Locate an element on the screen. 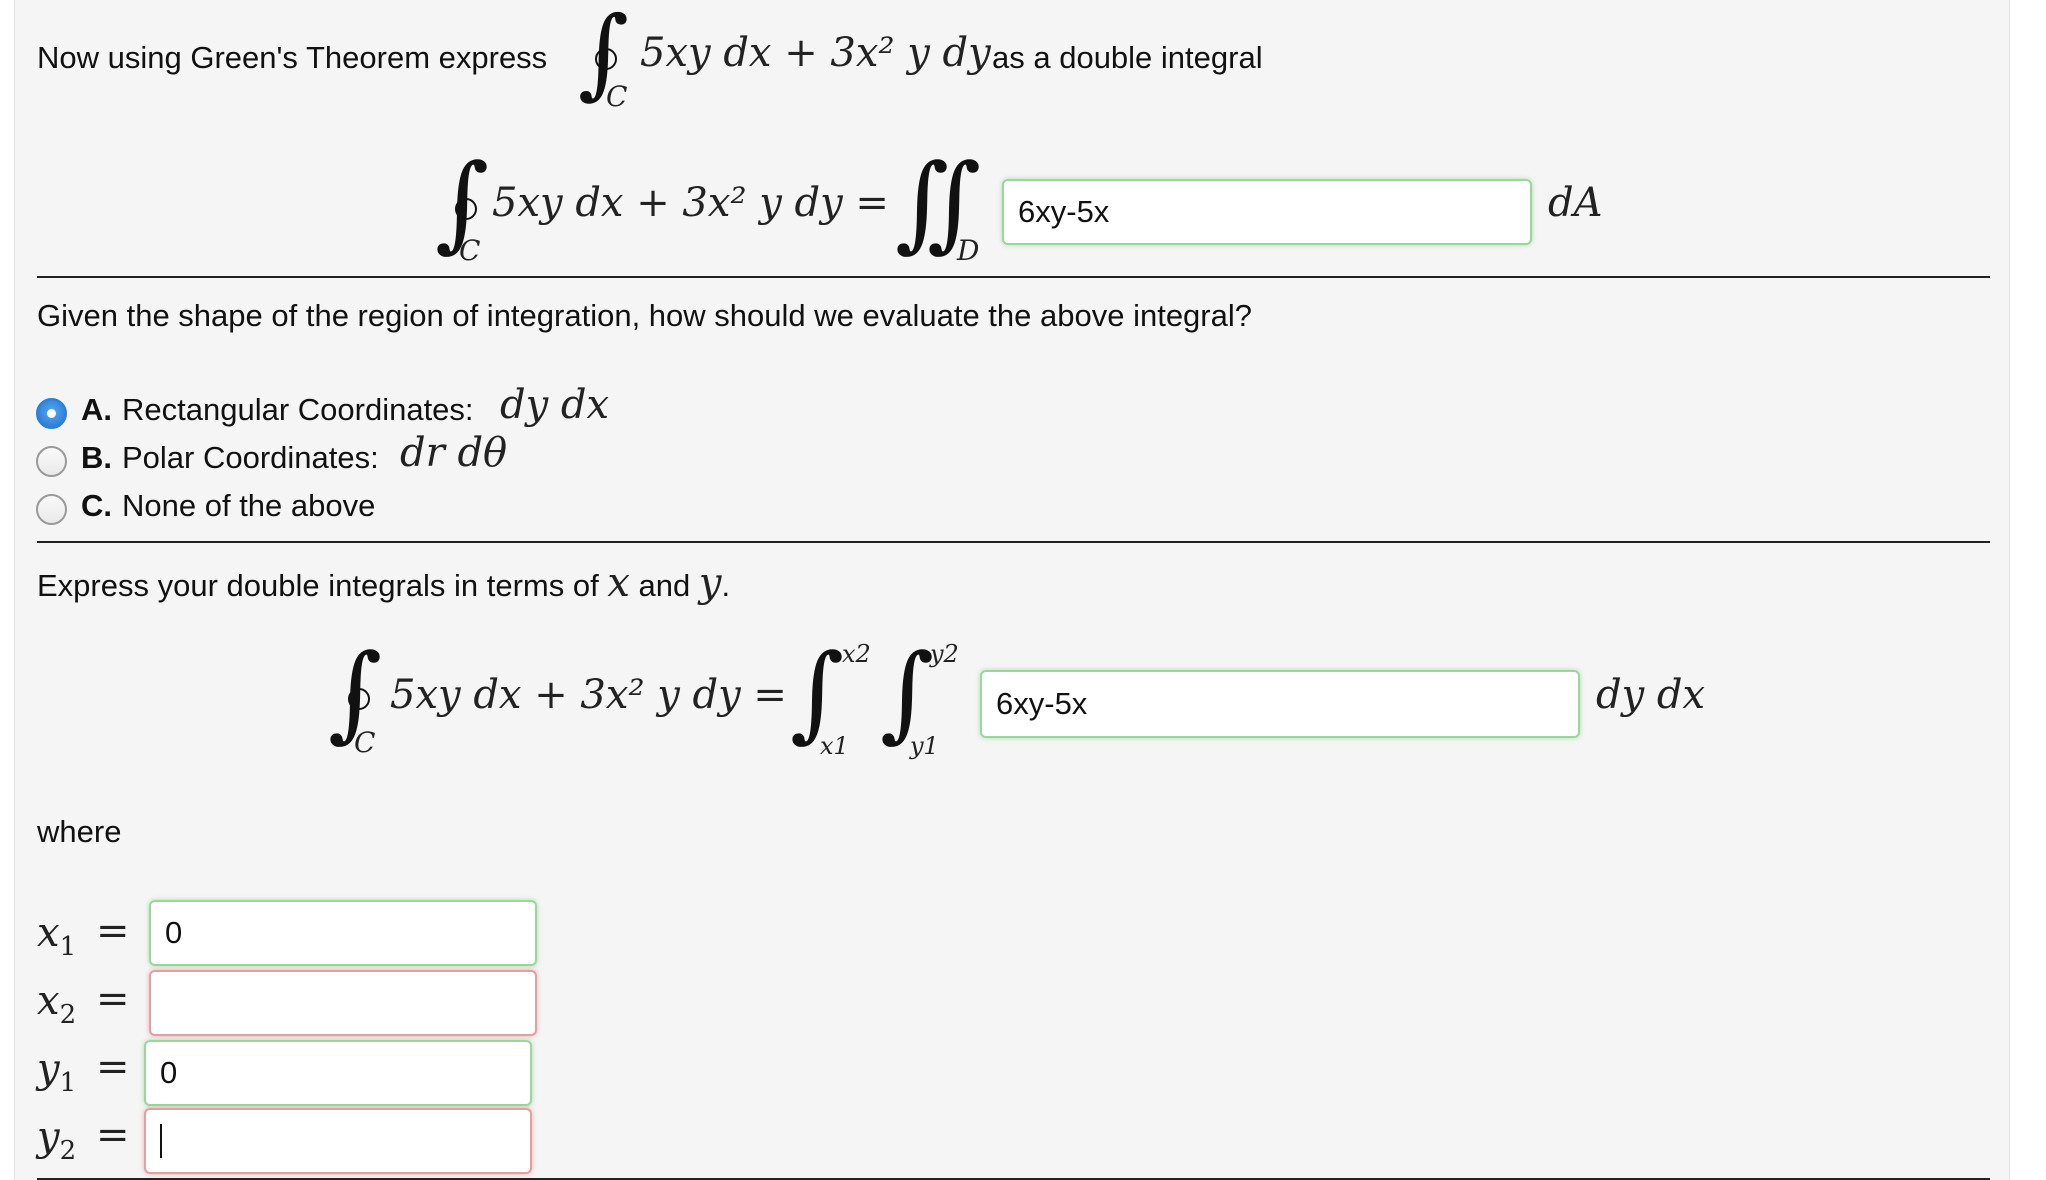 The height and width of the screenshot is (1180, 2046). option-a-label: Rectangular Coordinates: is located at coordinates (298, 409).